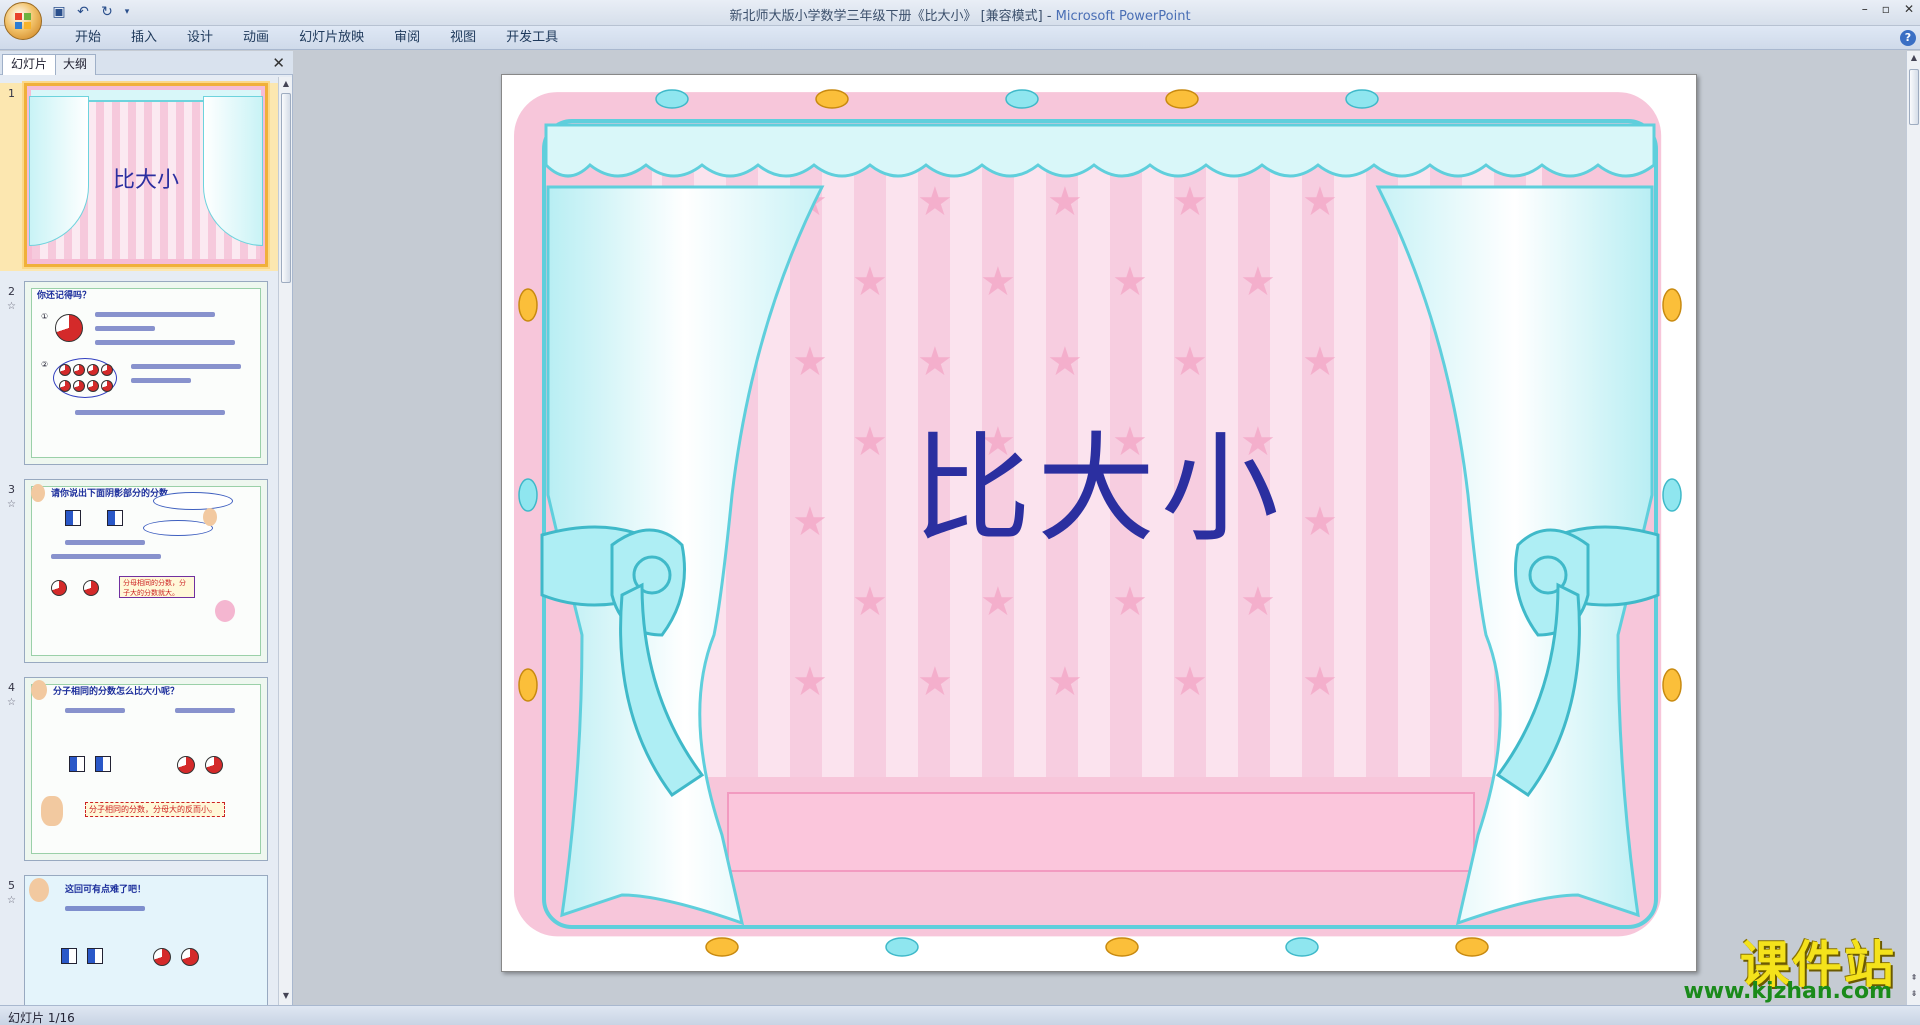  I want to click on next-slide-icon: ⇟, so click(1914, 995).